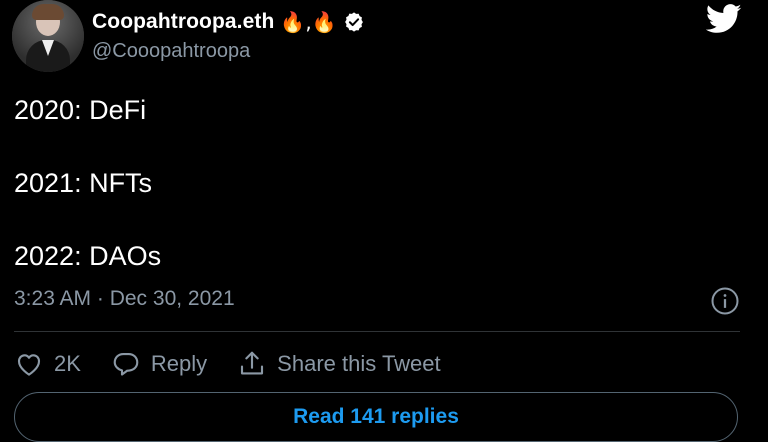 This screenshot has height=442, width=768. Describe the element at coordinates (179, 363) in the screenshot. I see `reply-label: Reply` at that location.